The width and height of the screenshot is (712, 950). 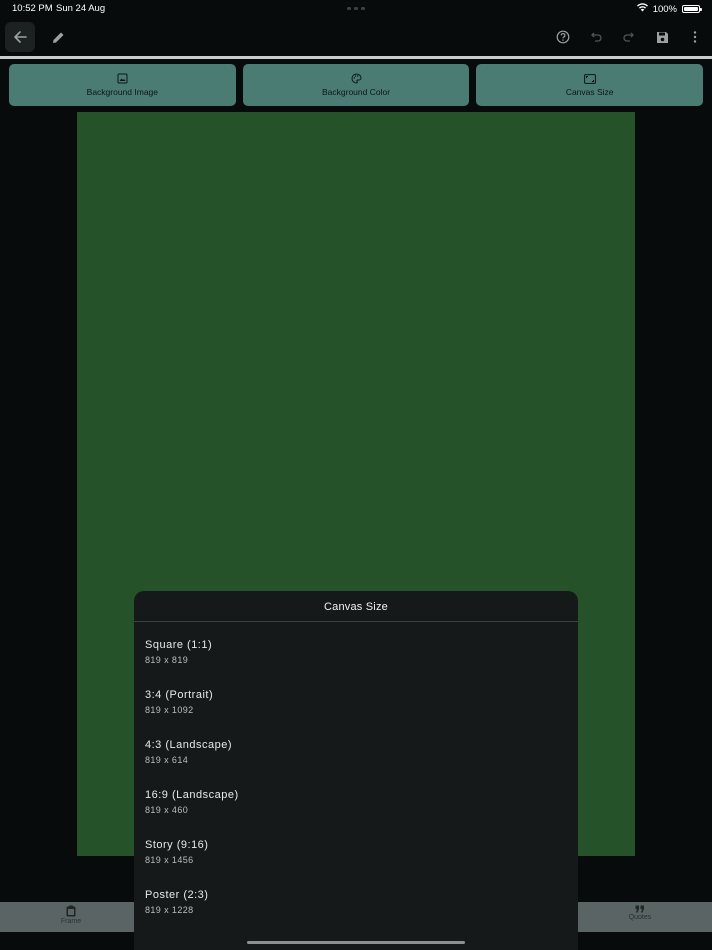 I want to click on back-button, so click(x=20, y=37).